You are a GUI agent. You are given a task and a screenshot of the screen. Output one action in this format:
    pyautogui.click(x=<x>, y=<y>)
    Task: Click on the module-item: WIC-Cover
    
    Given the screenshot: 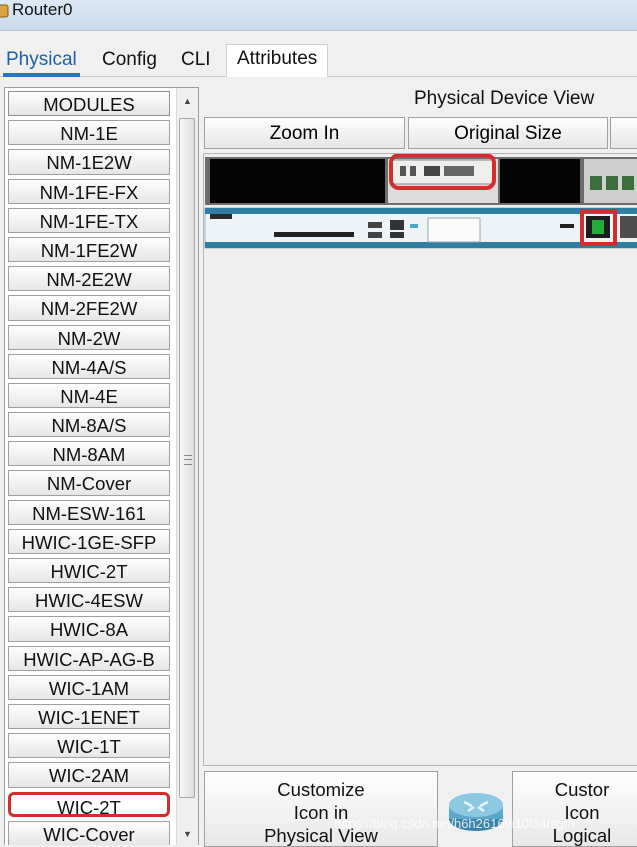 What is the action you would take?
    pyautogui.click(x=89, y=832)
    